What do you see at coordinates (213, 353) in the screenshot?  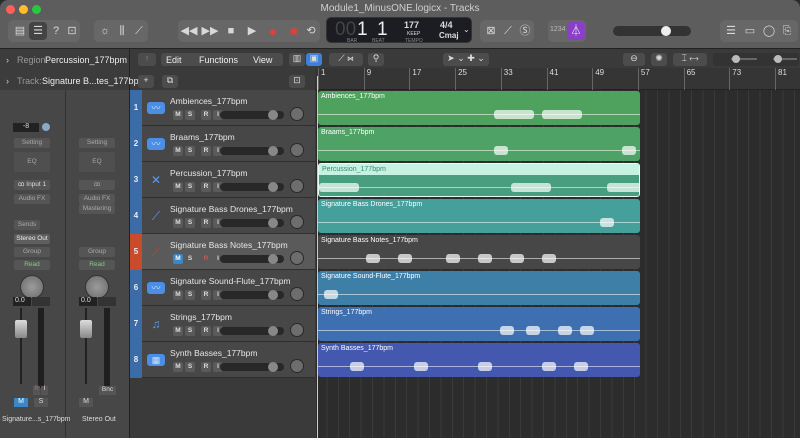 I see `track-name: Synth Basses_177bpm` at bounding box center [213, 353].